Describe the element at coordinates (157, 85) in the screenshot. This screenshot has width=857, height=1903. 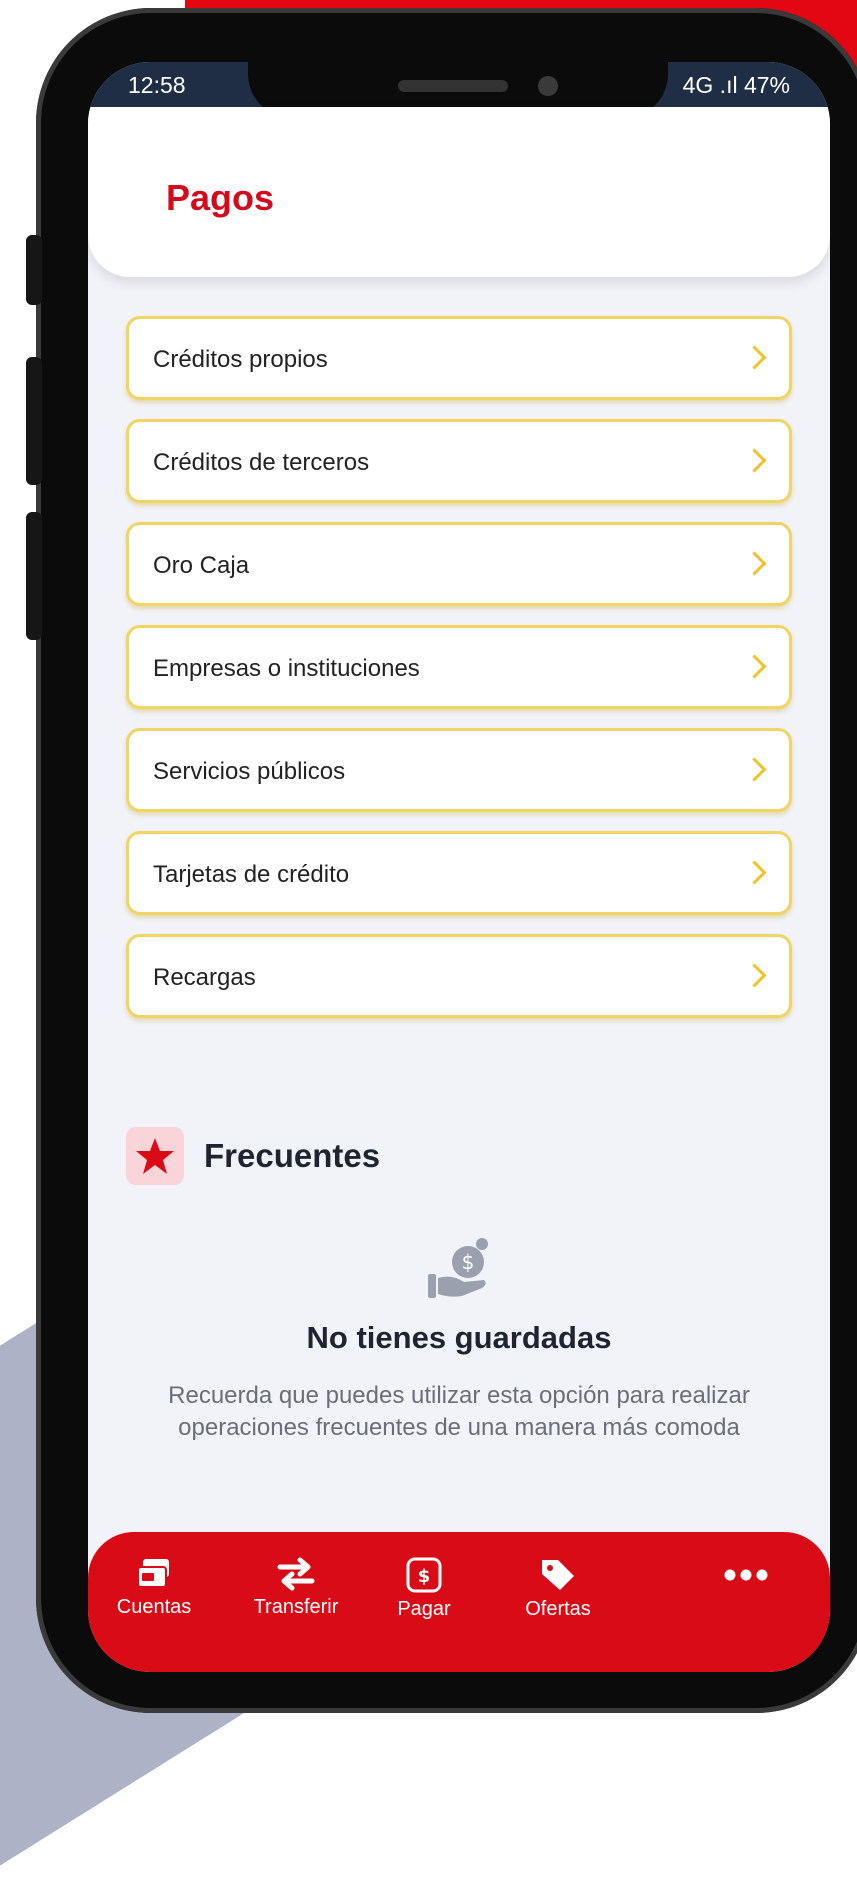
I see `status-time: 12:58` at that location.